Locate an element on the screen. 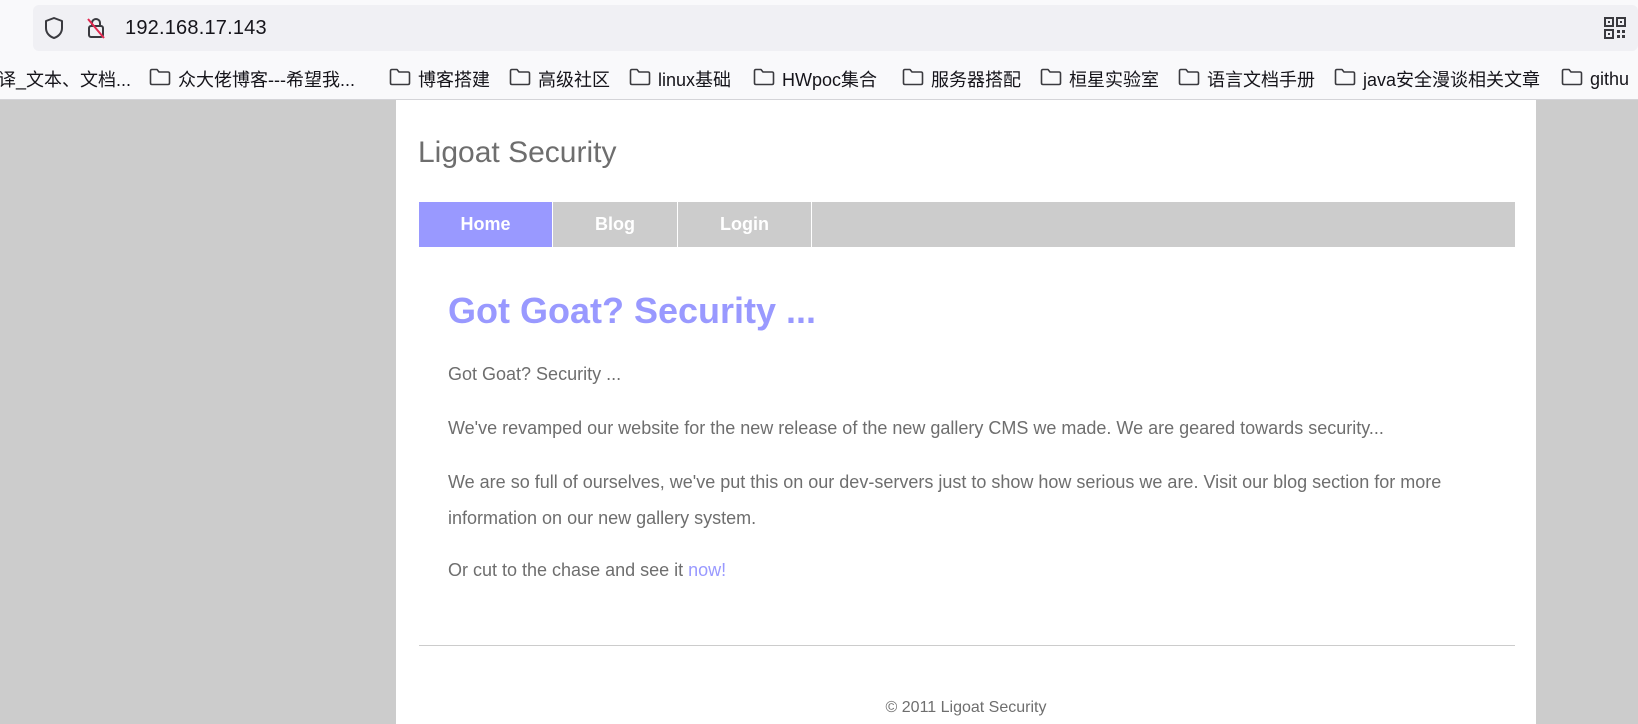 The height and width of the screenshot is (724, 1638). bookmark-item: java安全漫谈相关文章 is located at coordinates (1437, 79).